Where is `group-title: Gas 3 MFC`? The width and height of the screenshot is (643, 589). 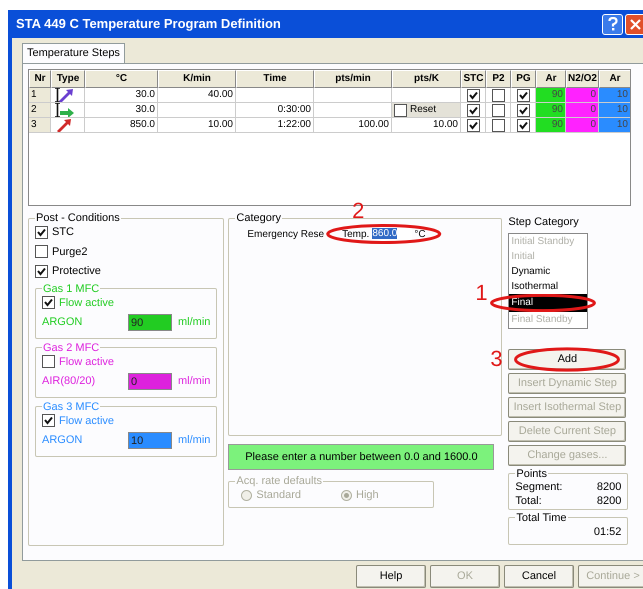
group-title: Gas 3 MFC is located at coordinates (71, 406).